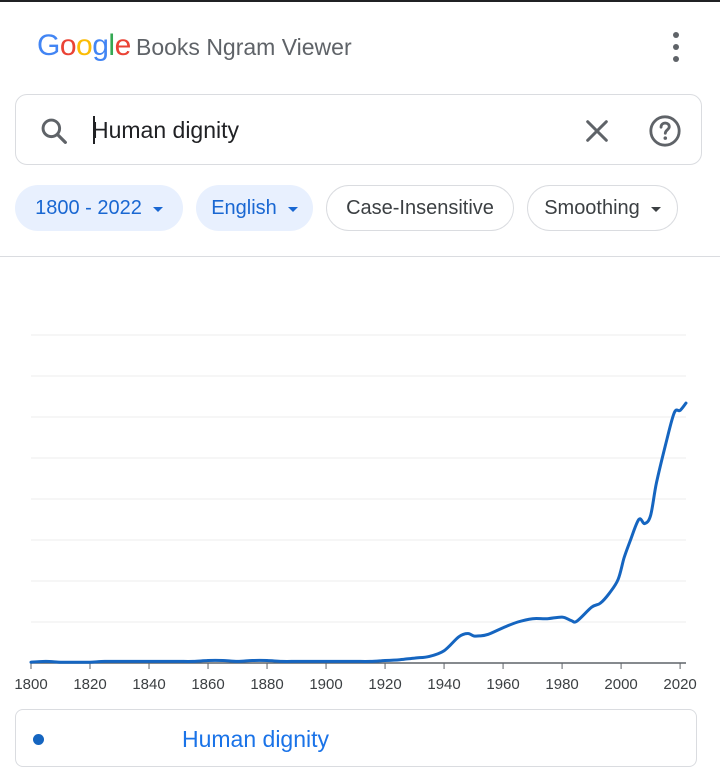 This screenshot has height=768, width=720. Describe the element at coordinates (256, 739) in the screenshot. I see `legend-label: Human dignity` at that location.